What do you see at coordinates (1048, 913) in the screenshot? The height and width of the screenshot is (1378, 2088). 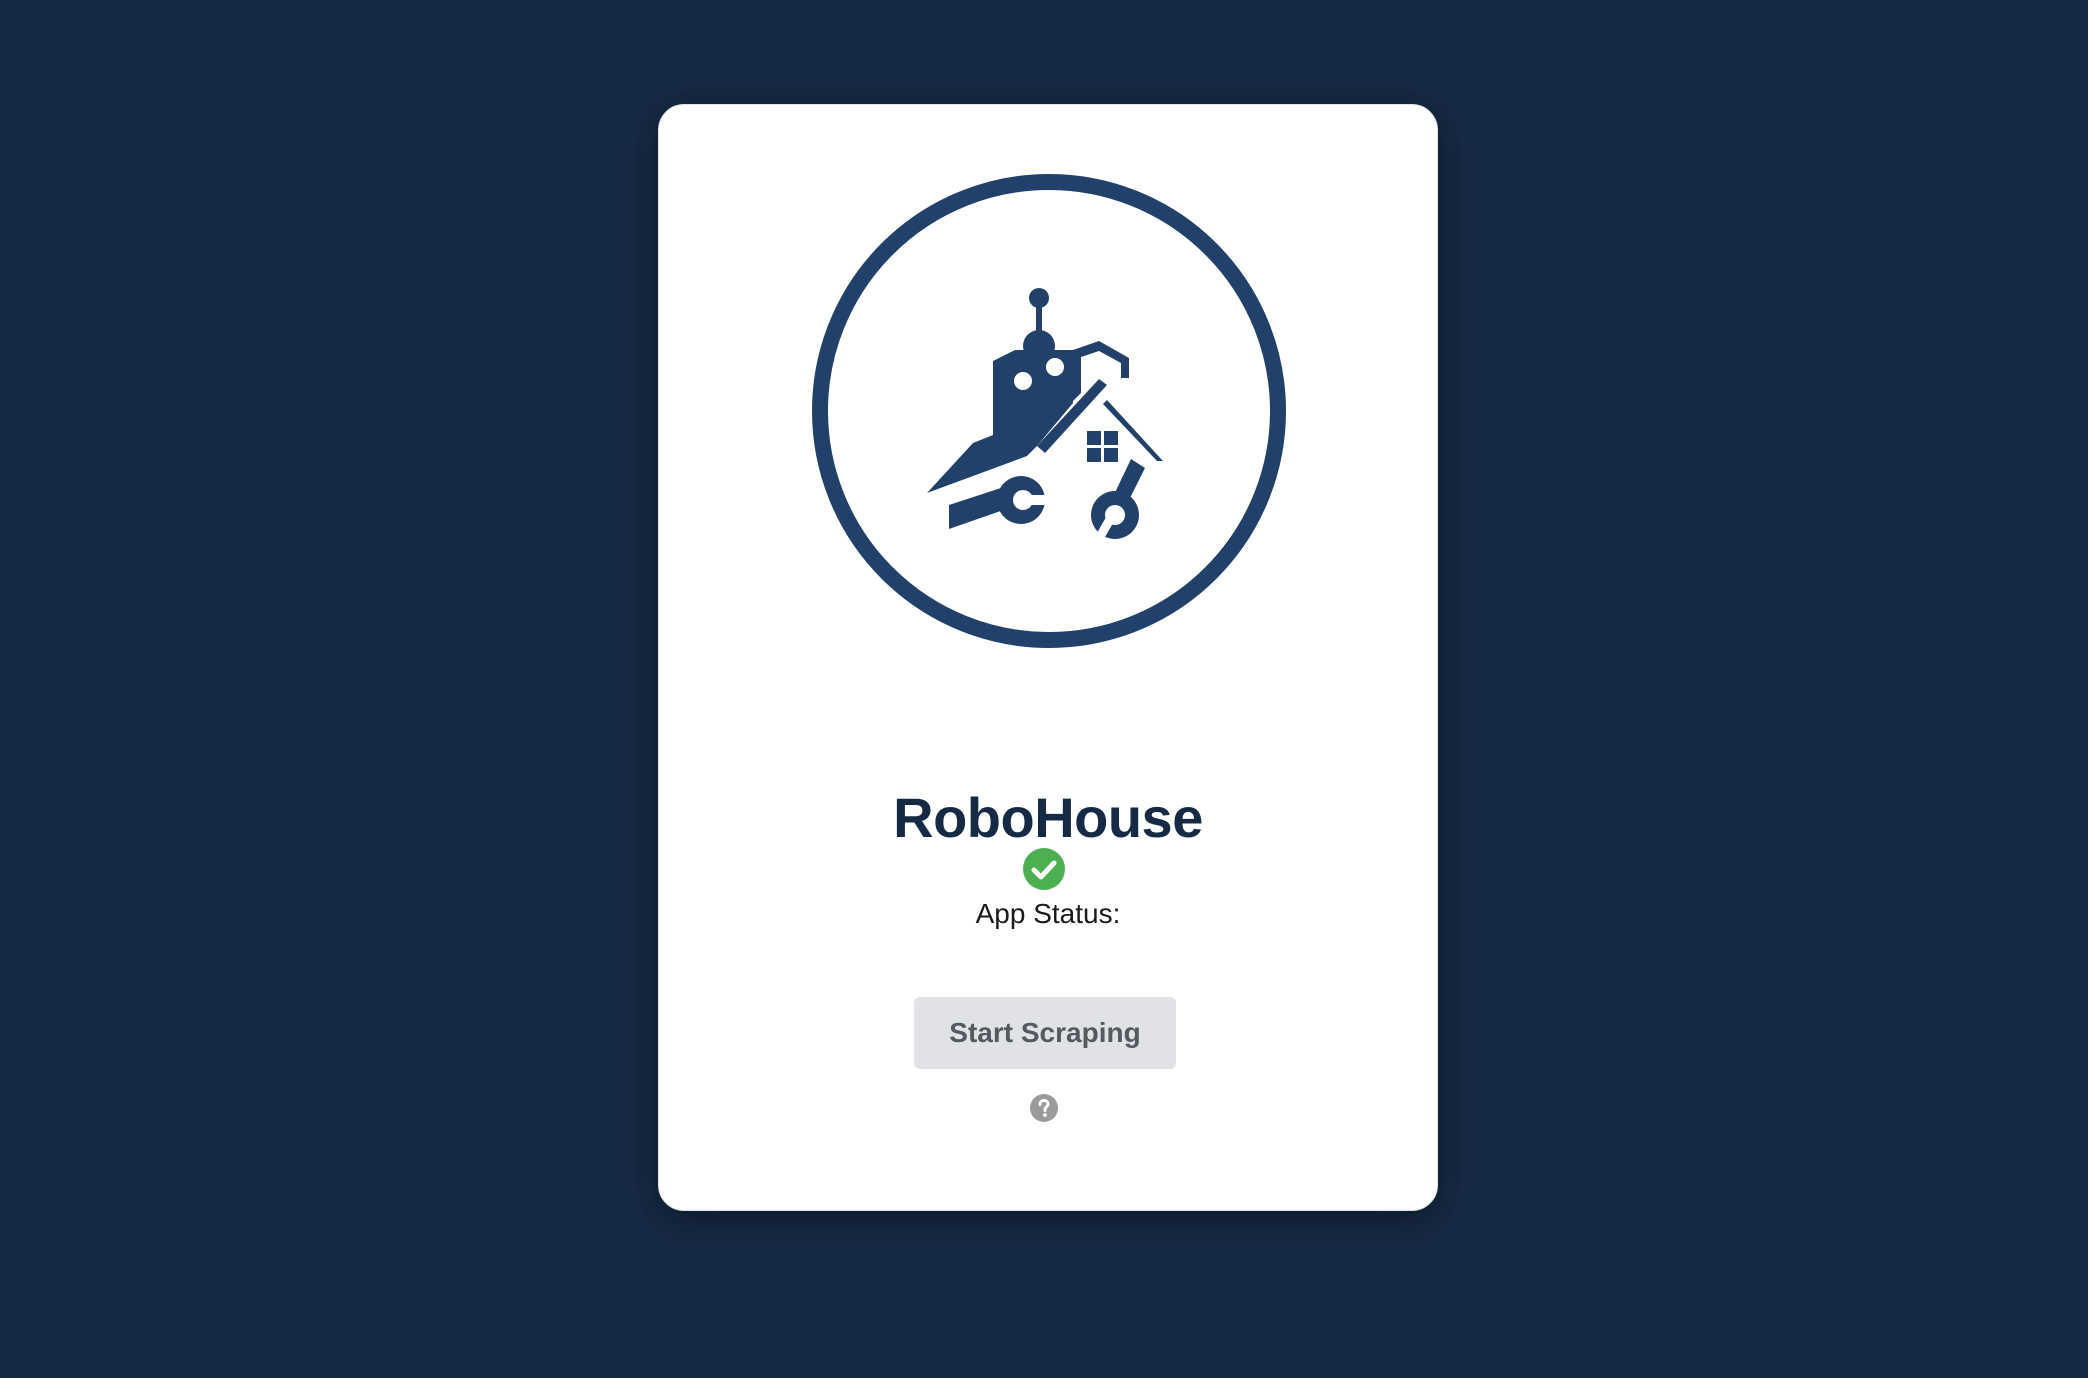 I see `app-status-label: App Status:` at bounding box center [1048, 913].